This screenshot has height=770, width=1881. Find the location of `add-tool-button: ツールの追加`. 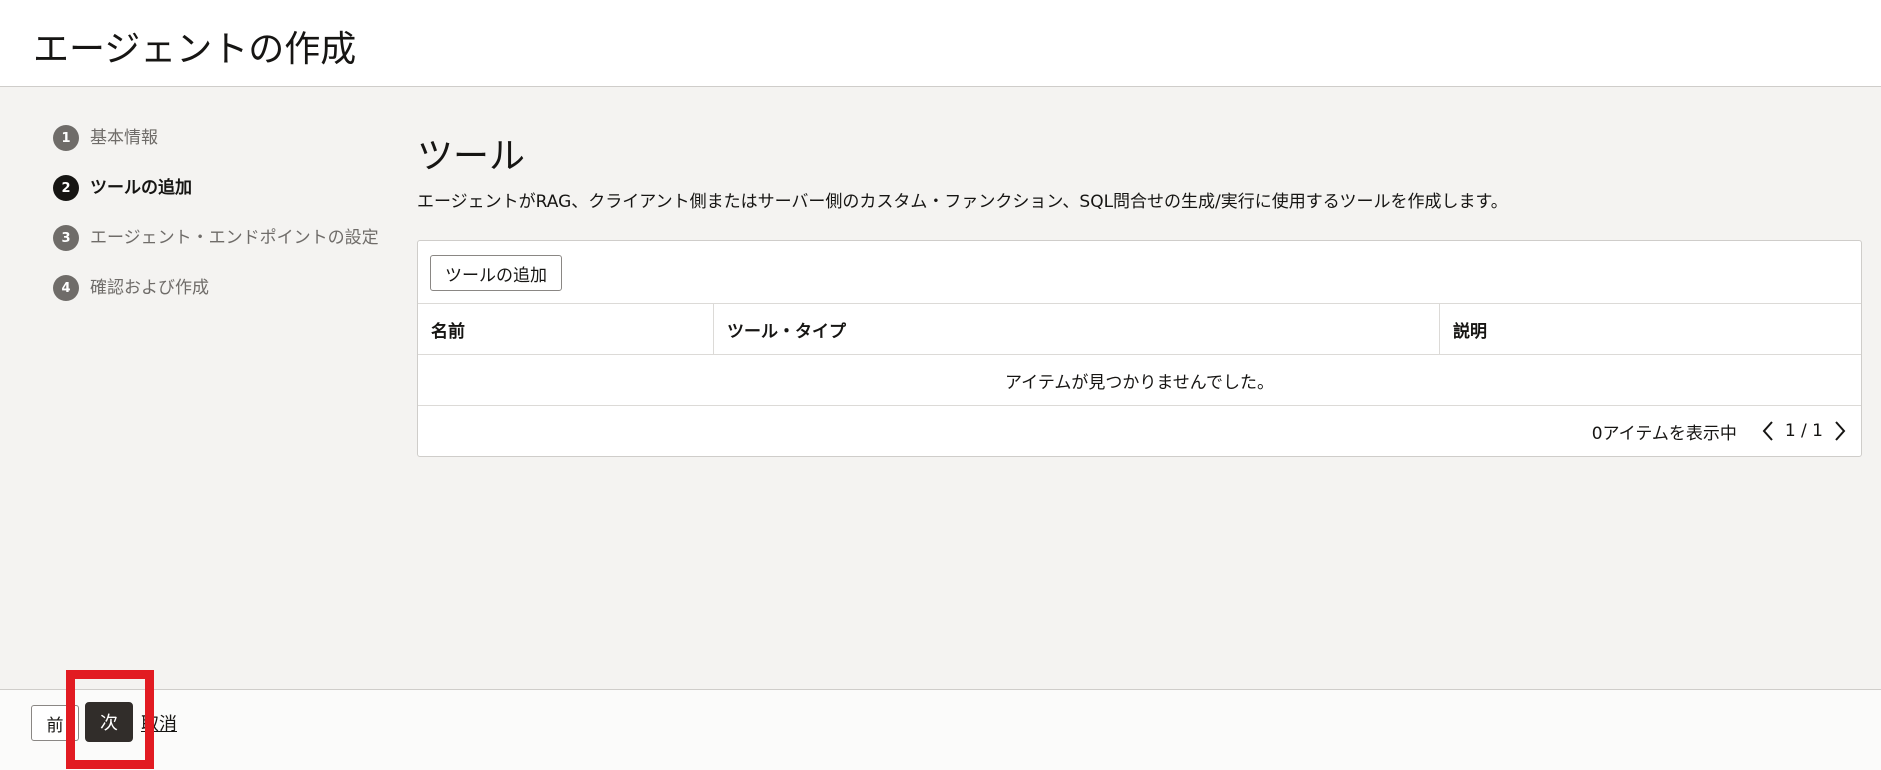

add-tool-button: ツールの追加 is located at coordinates (496, 273).